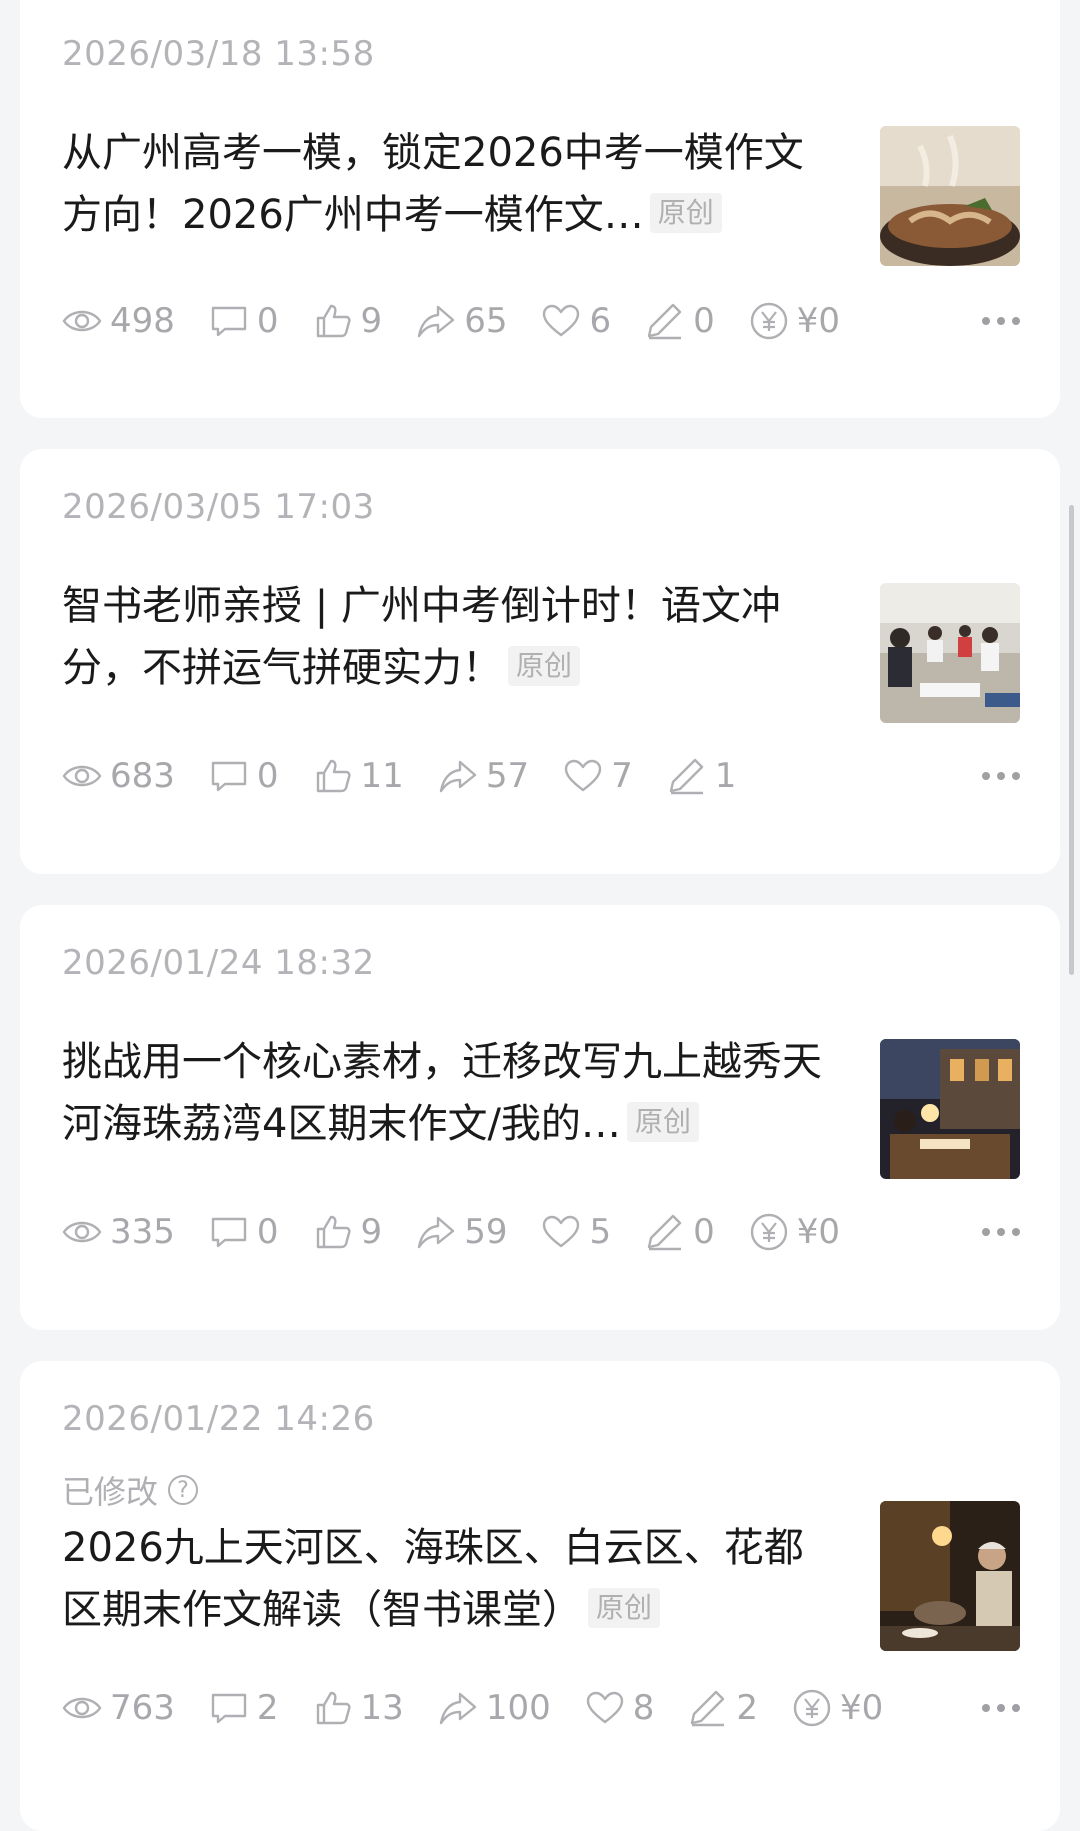  I want to click on views-count: 335, so click(142, 1232).